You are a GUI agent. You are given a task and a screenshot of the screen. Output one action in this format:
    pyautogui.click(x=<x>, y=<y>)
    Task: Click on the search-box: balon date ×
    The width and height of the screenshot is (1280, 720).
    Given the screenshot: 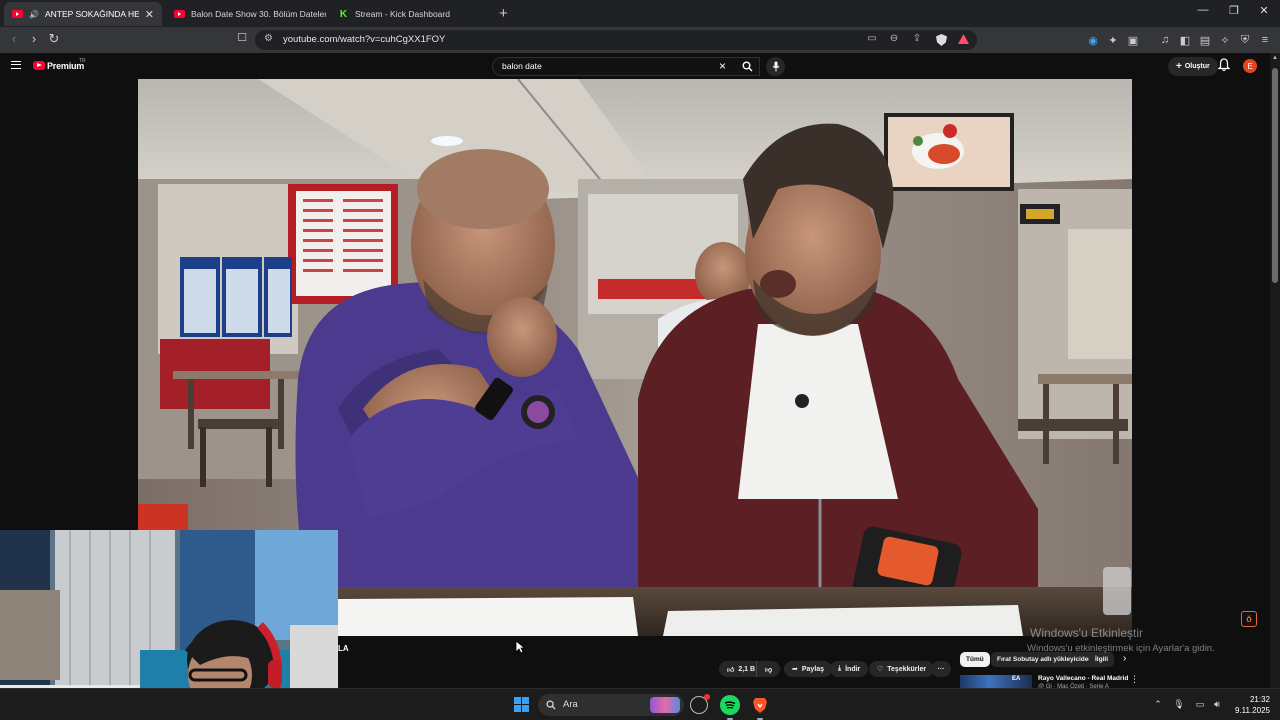 What is the action you would take?
    pyautogui.click(x=626, y=66)
    